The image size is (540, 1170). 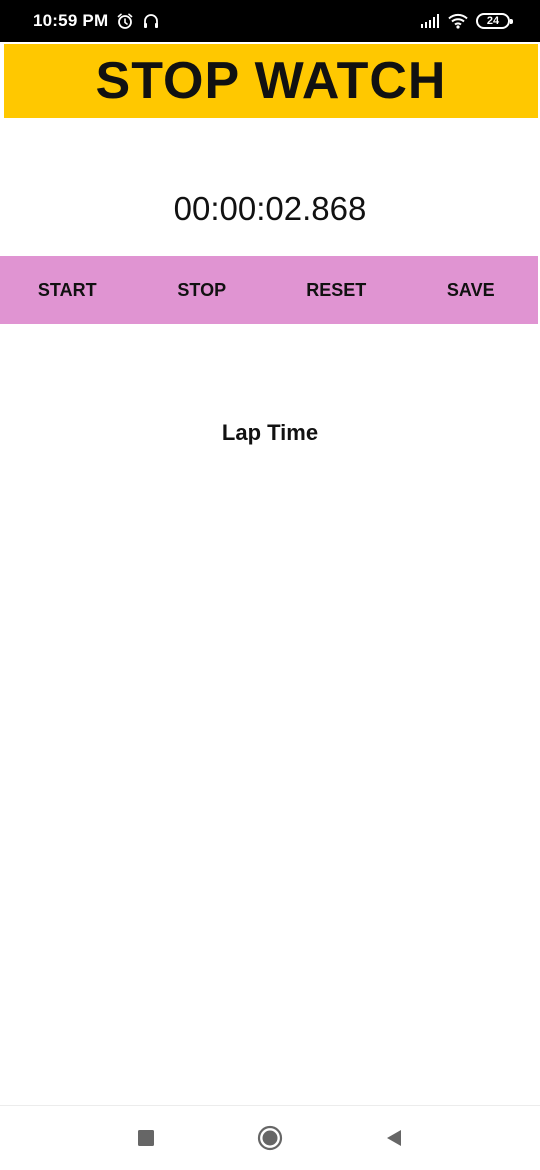 What do you see at coordinates (71, 20) in the screenshot?
I see `status-time: 10:59 PM` at bounding box center [71, 20].